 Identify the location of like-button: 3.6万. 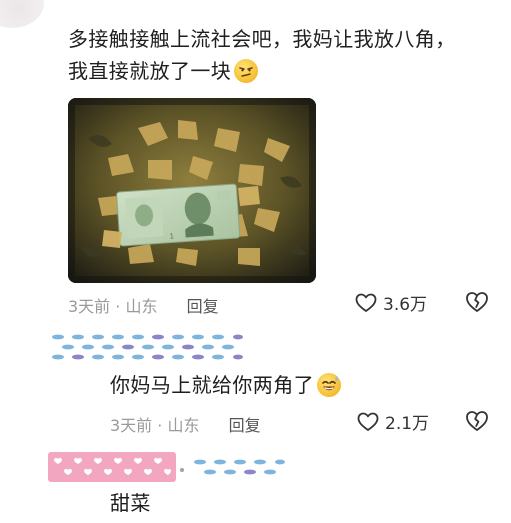
(391, 302).